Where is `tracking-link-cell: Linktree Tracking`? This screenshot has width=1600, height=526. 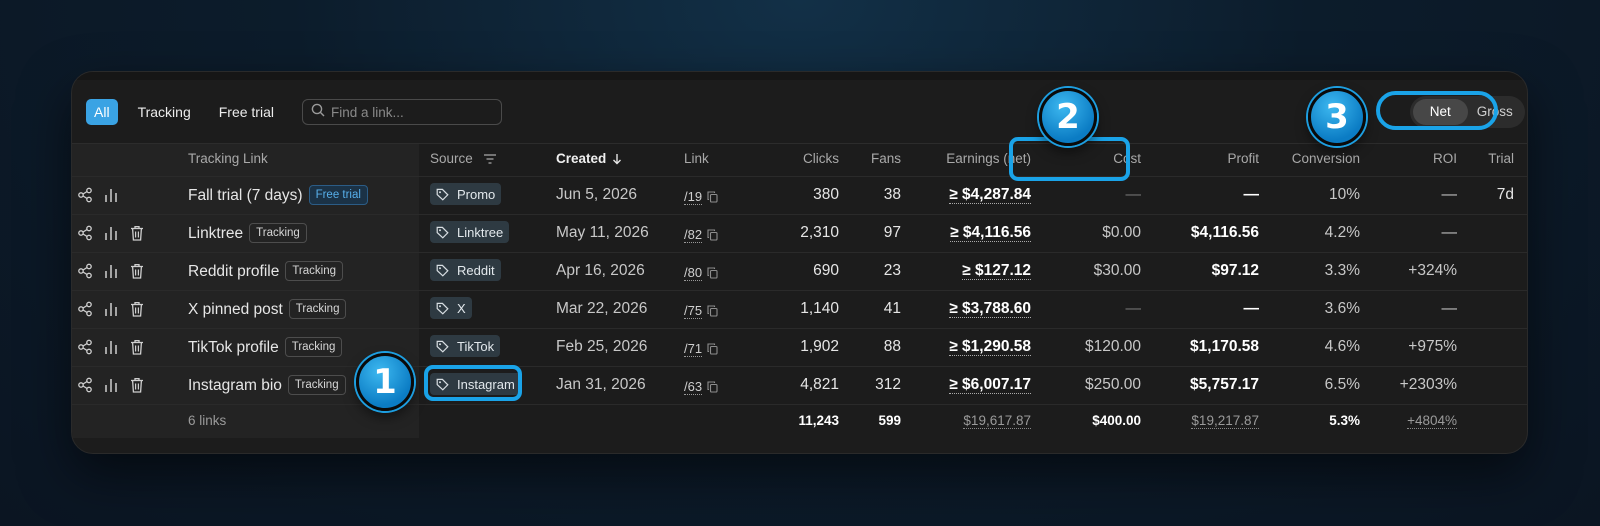
tracking-link-cell: Linktree Tracking is located at coordinates (247, 233).